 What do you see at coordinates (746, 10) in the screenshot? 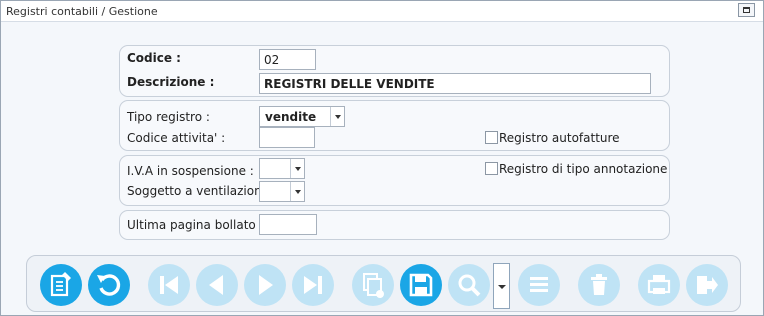
I see `restore-window-icon` at bounding box center [746, 10].